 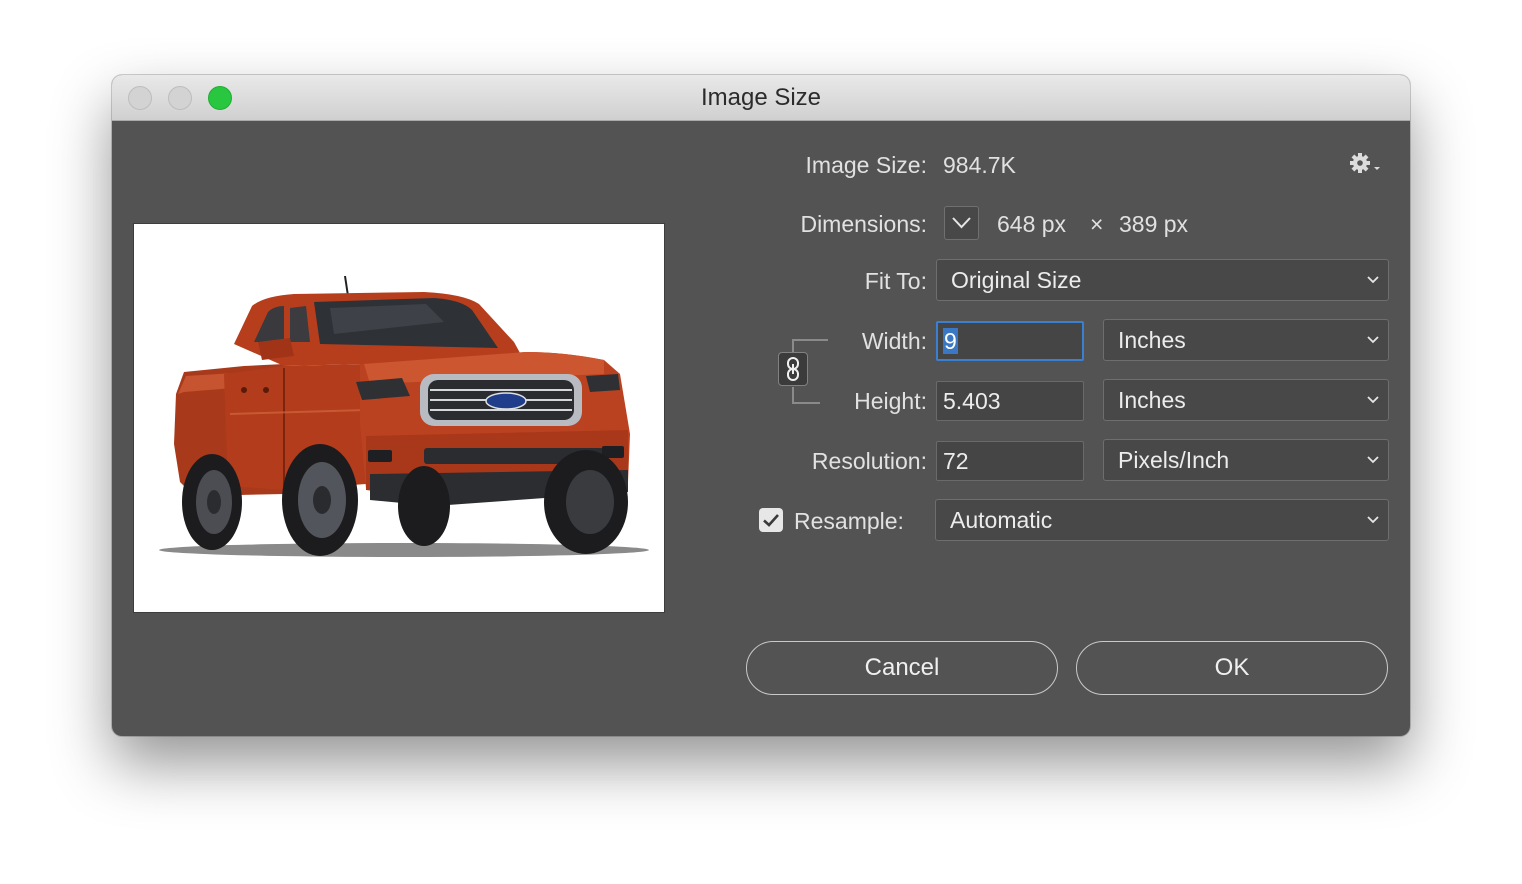 What do you see at coordinates (863, 224) in the screenshot?
I see `dimensions-label: Dimensions:` at bounding box center [863, 224].